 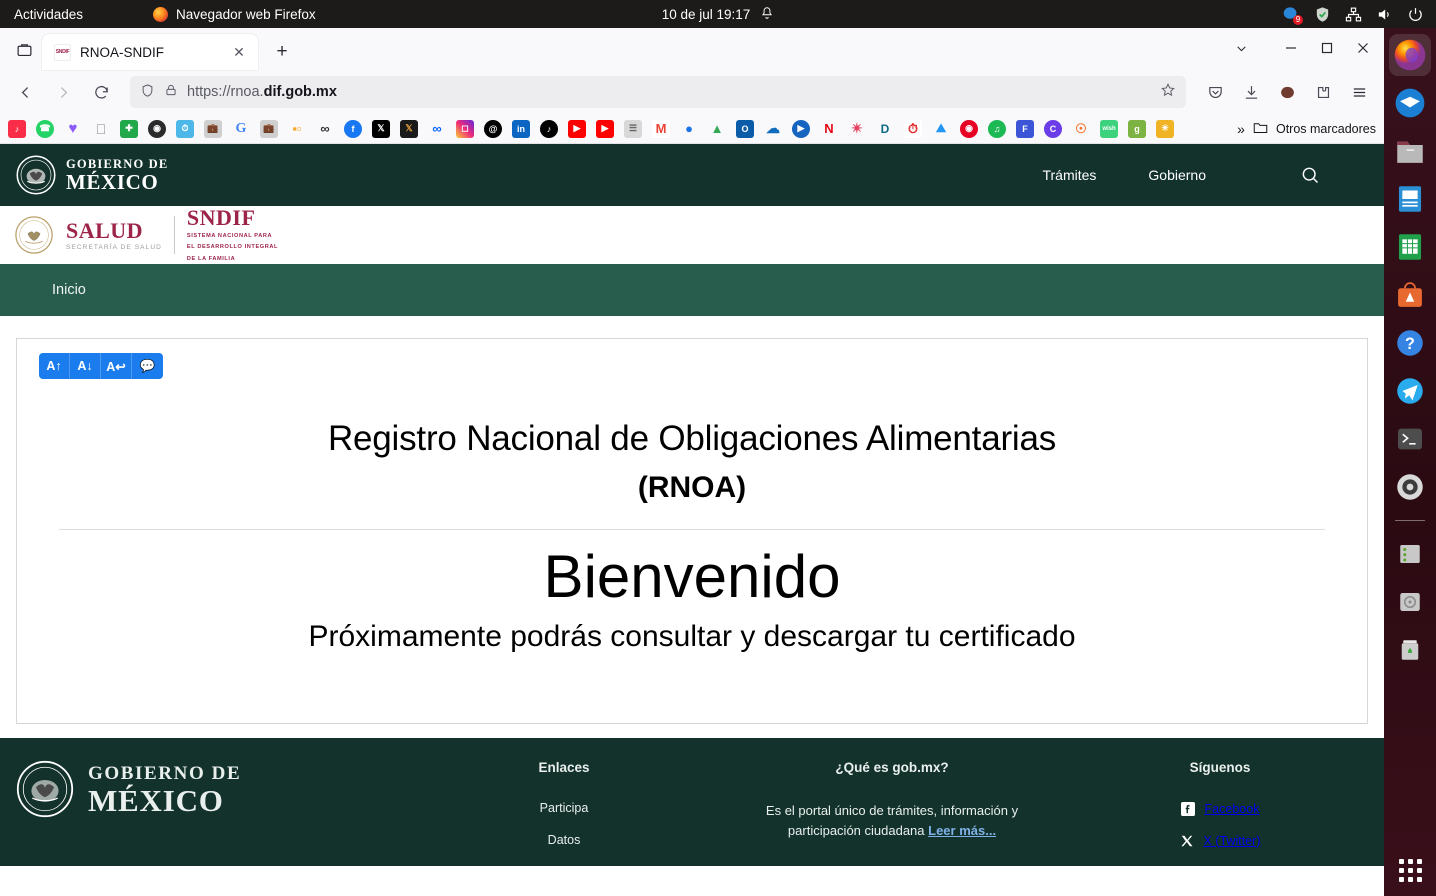 What do you see at coordinates (1410, 295) in the screenshot?
I see `dock-item-app-center` at bounding box center [1410, 295].